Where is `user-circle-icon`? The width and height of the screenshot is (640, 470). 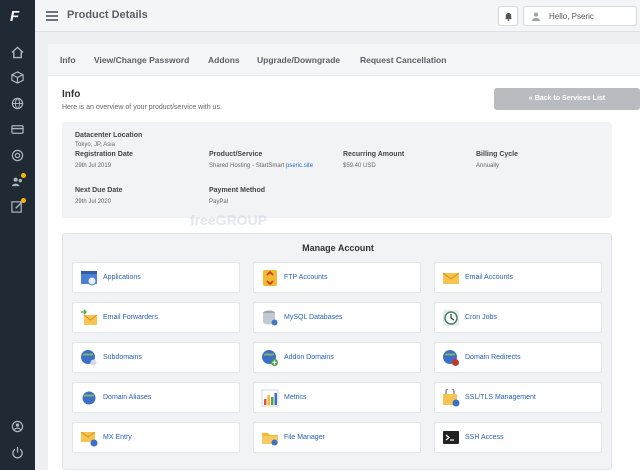 user-circle-icon is located at coordinates (17, 426).